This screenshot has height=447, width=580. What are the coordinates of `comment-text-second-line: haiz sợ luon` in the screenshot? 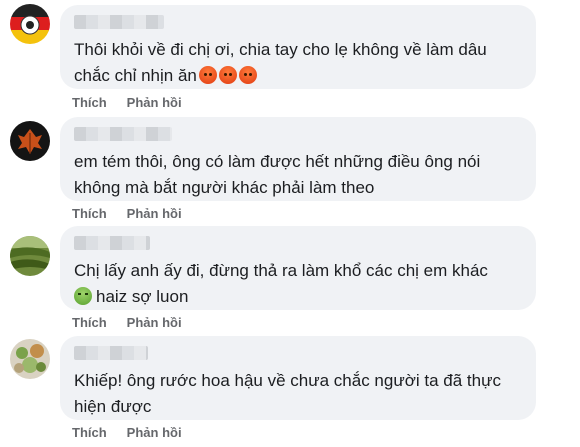 It's located at (142, 296).